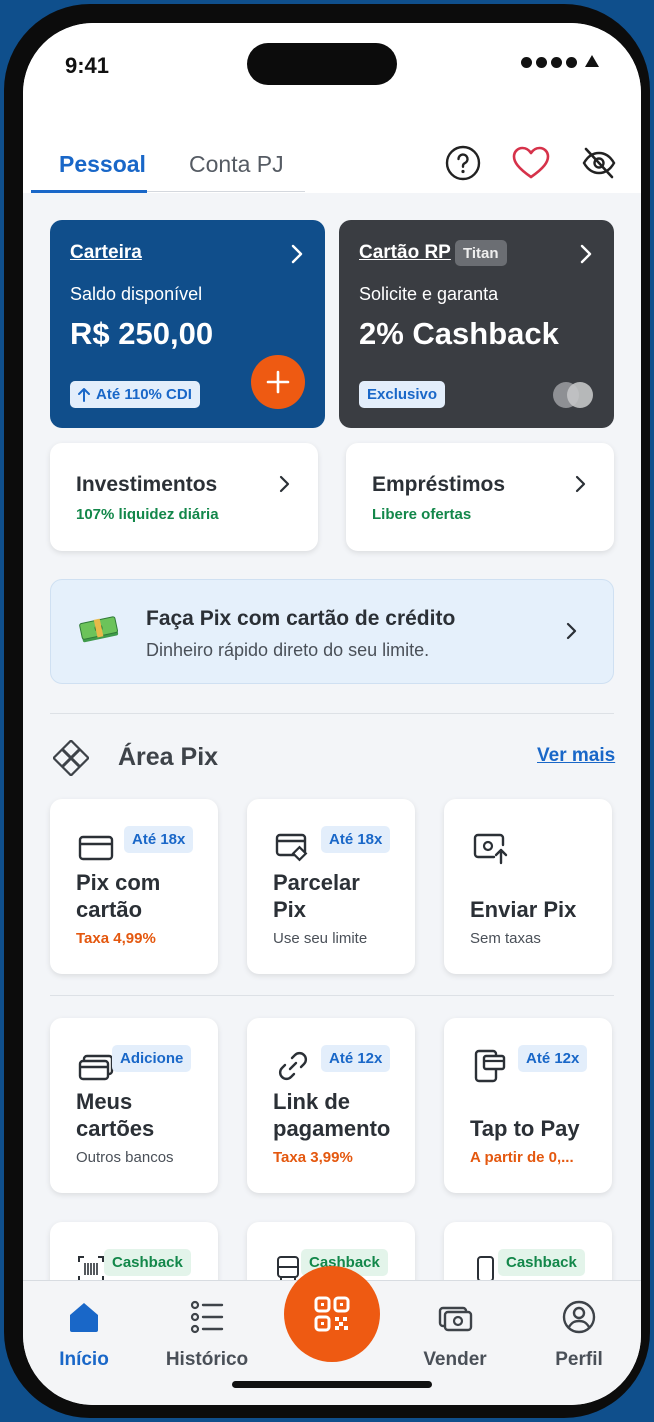 The width and height of the screenshot is (654, 1422). What do you see at coordinates (96, 1066) in the screenshot?
I see `cards-stack-icon` at bounding box center [96, 1066].